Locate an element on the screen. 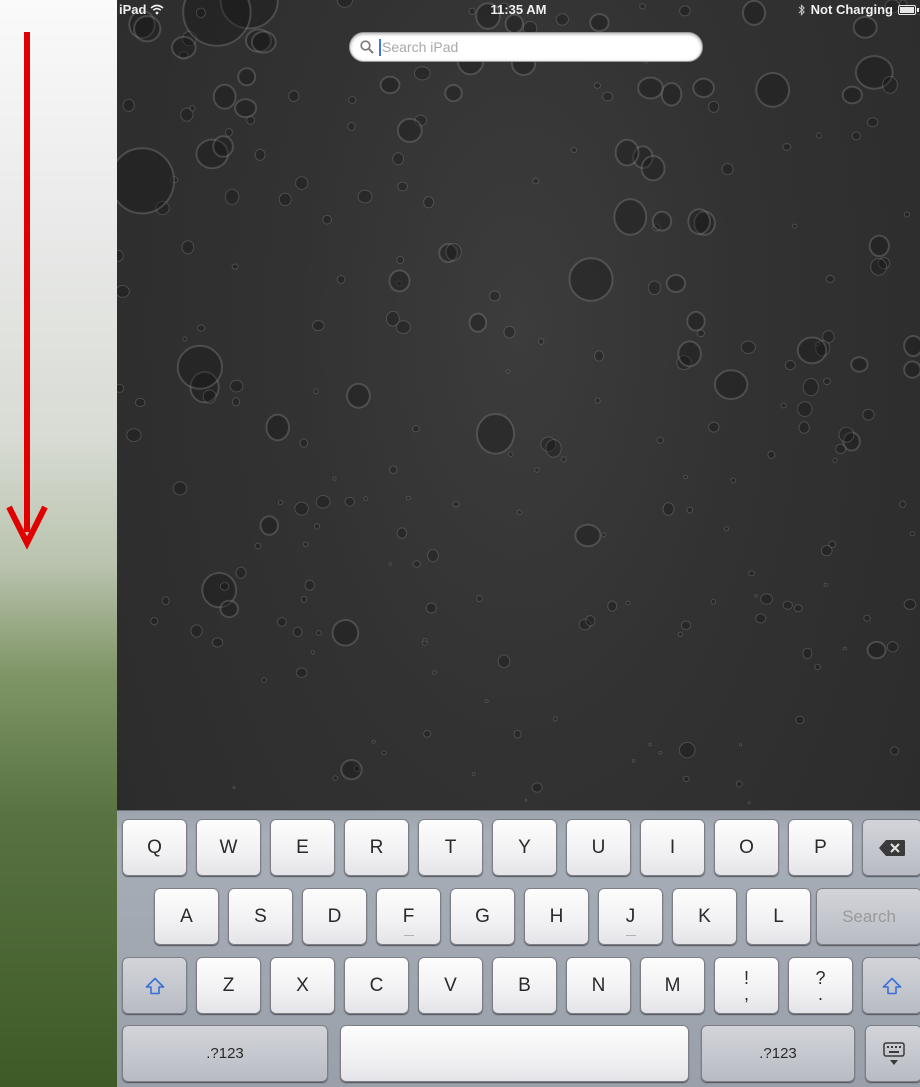  key-y: Y is located at coordinates (524, 847).